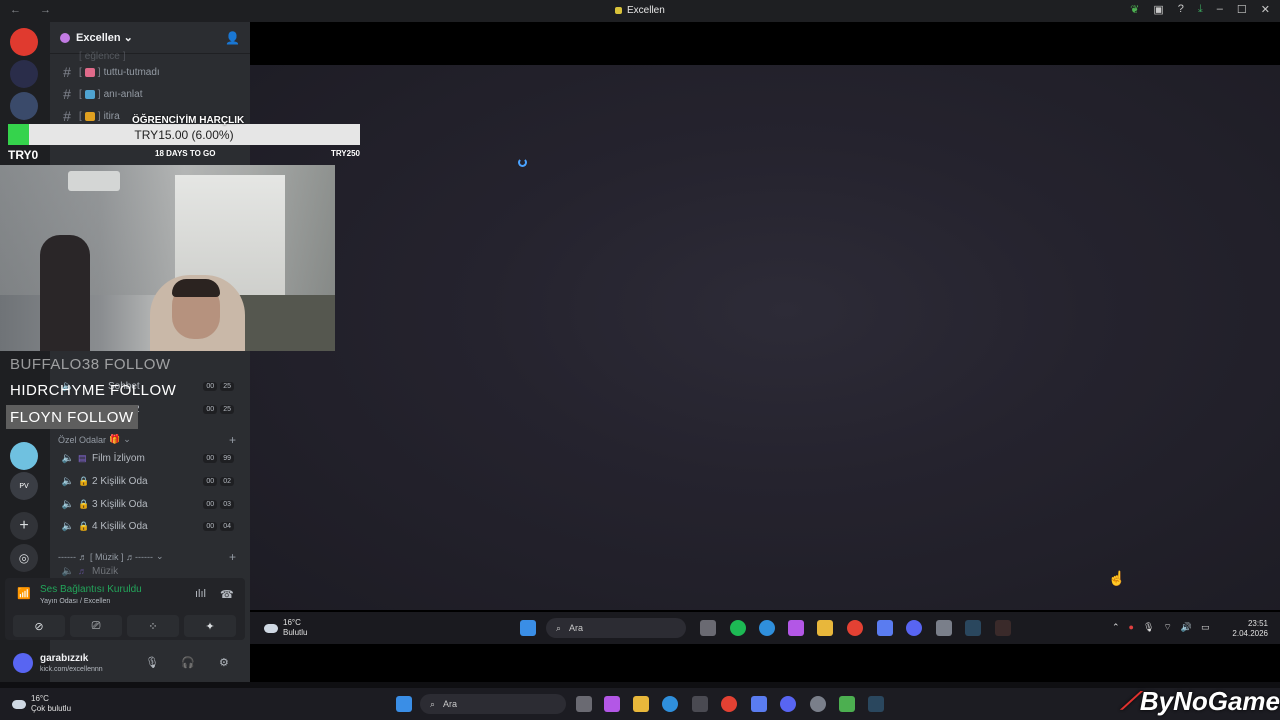  What do you see at coordinates (89, 94) in the screenshot?
I see `chat-icon` at bounding box center [89, 94].